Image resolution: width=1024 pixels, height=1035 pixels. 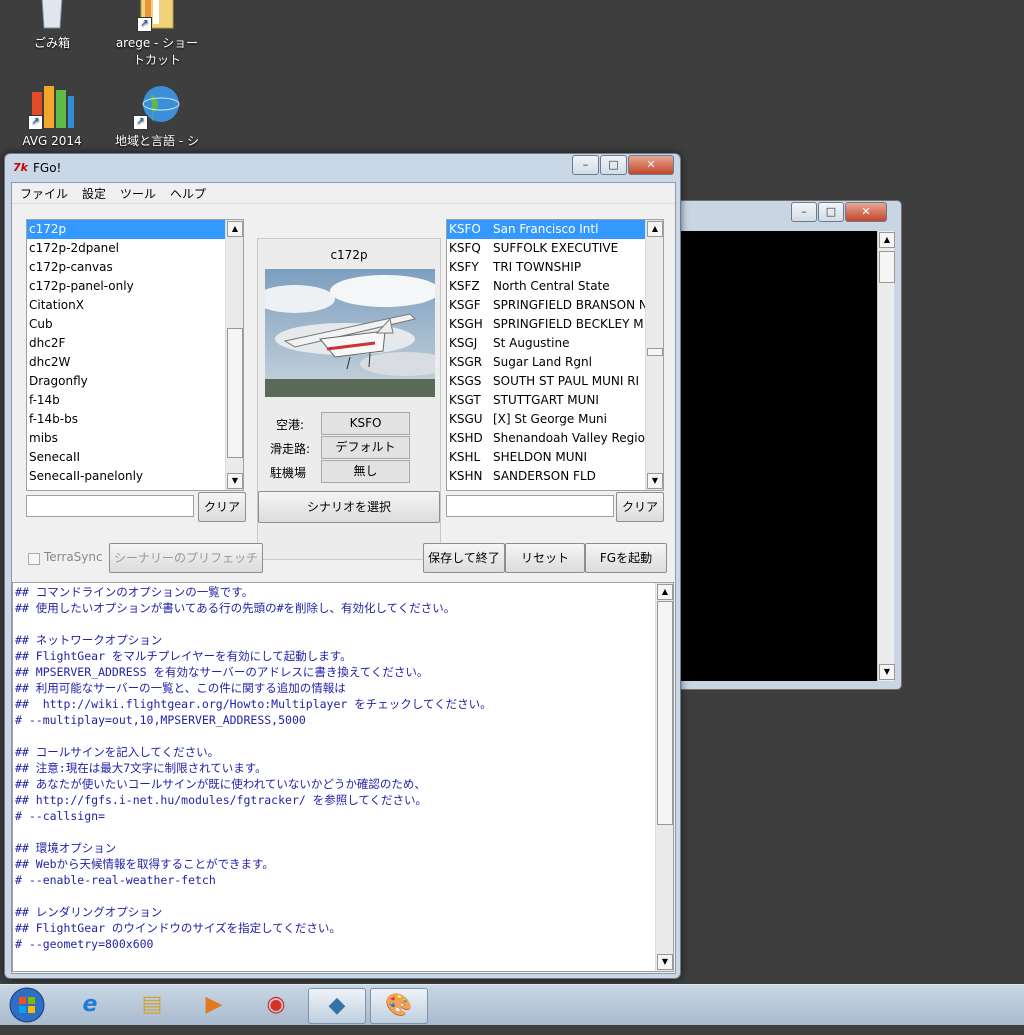 What do you see at coordinates (135, 476) in the screenshot?
I see `aircraft-list-item: SenecaII-panelonly` at bounding box center [135, 476].